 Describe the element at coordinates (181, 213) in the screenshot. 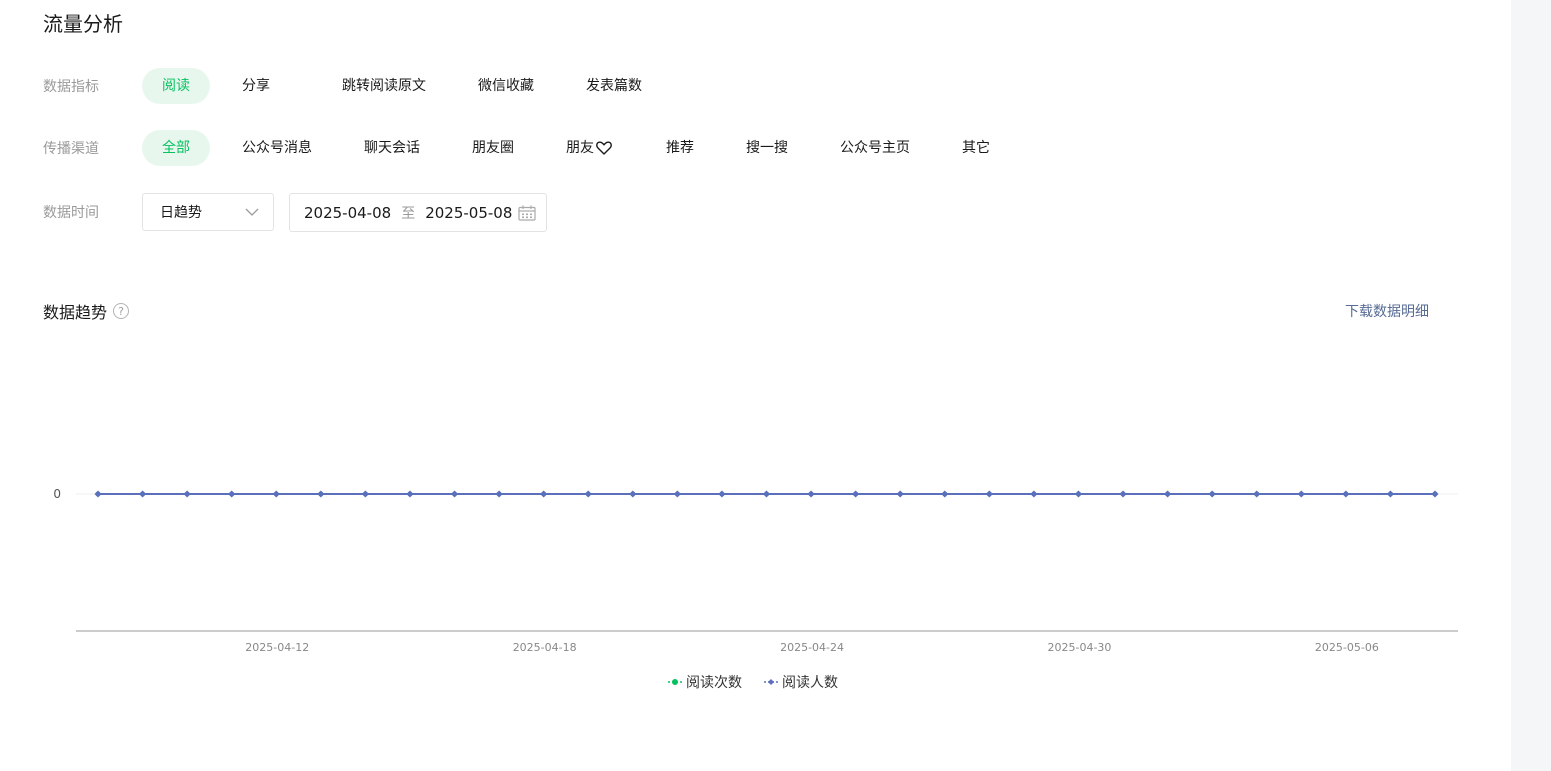

I see `granularity-value: 日趋势` at that location.